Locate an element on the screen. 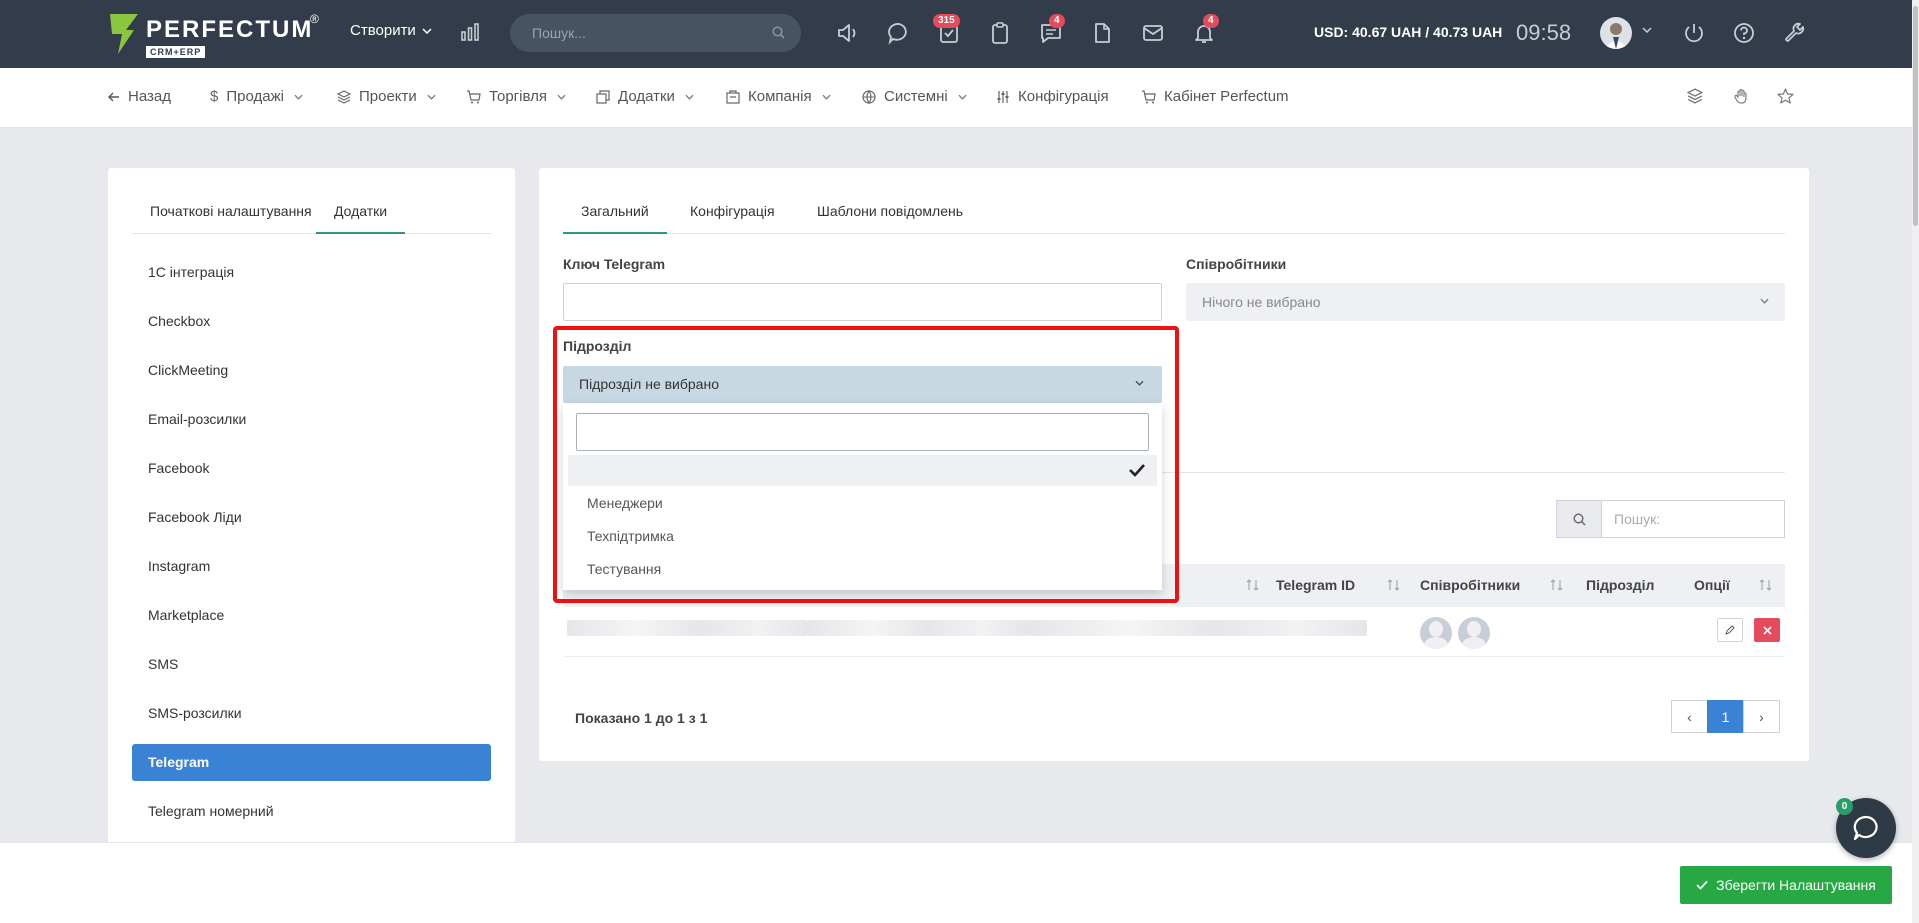  logo-registered-mark: ® is located at coordinates (314, 19).